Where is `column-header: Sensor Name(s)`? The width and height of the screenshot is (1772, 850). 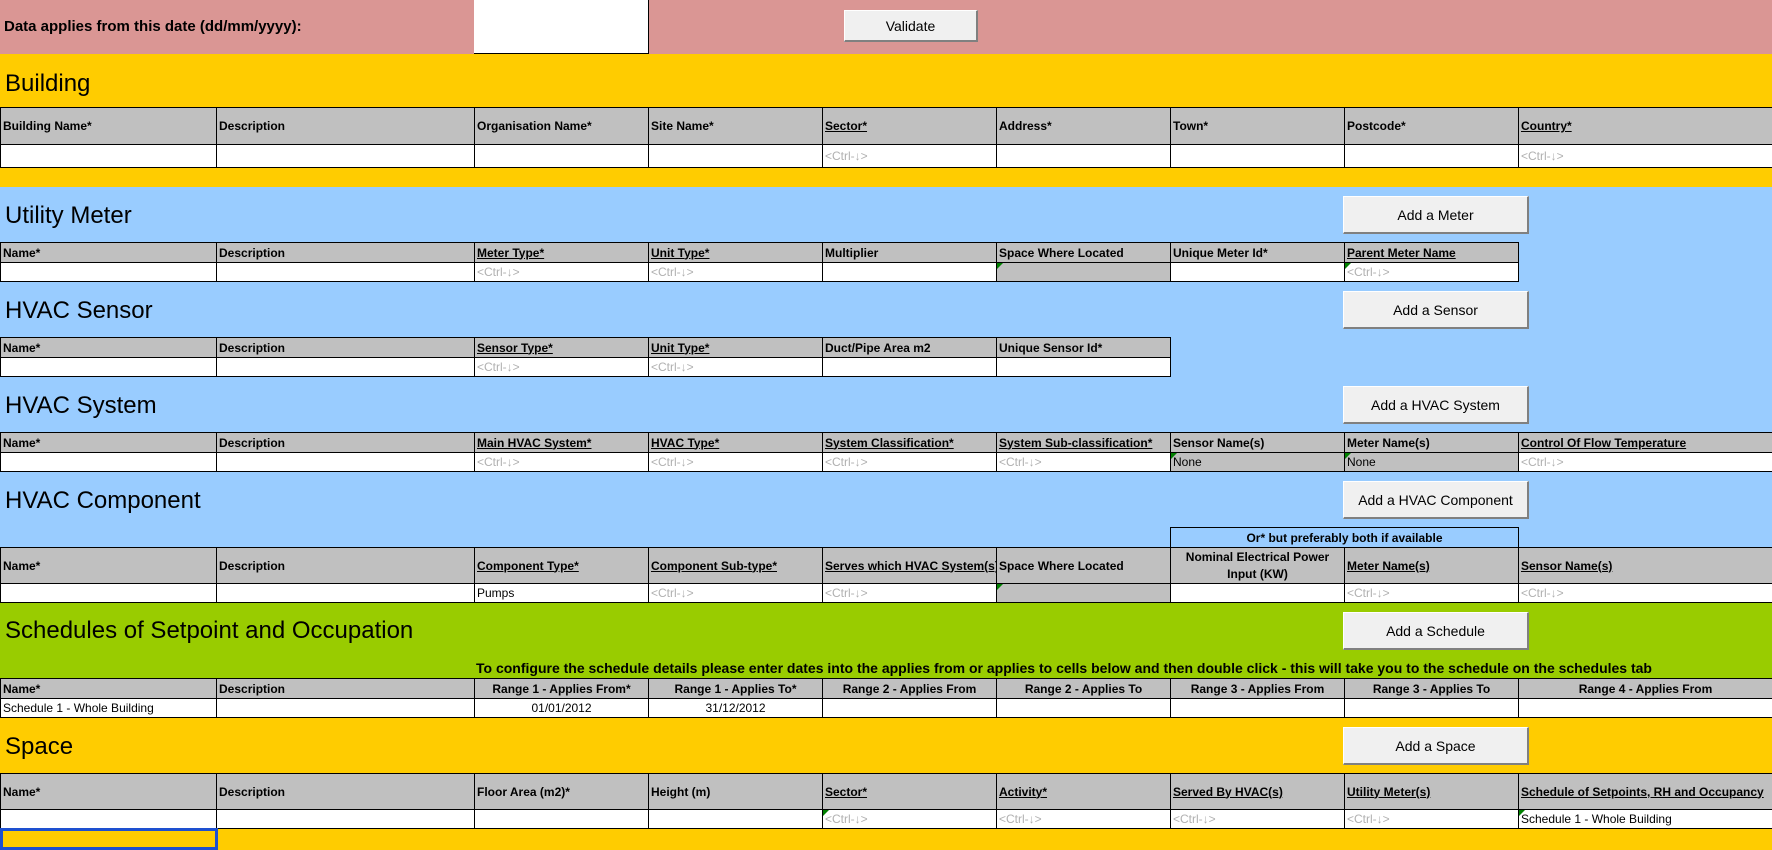
column-header: Sensor Name(s) is located at coordinates (1257, 442).